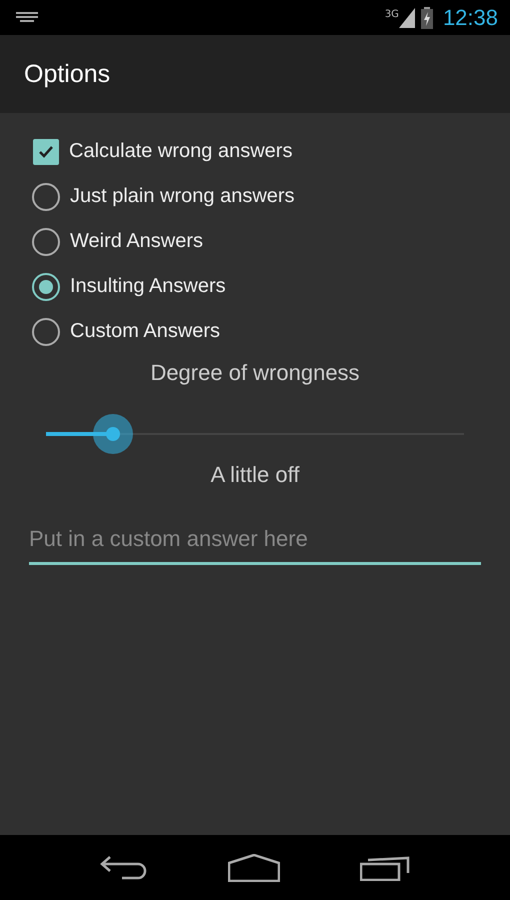  I want to click on option-item: Custom Answers, so click(255, 331).